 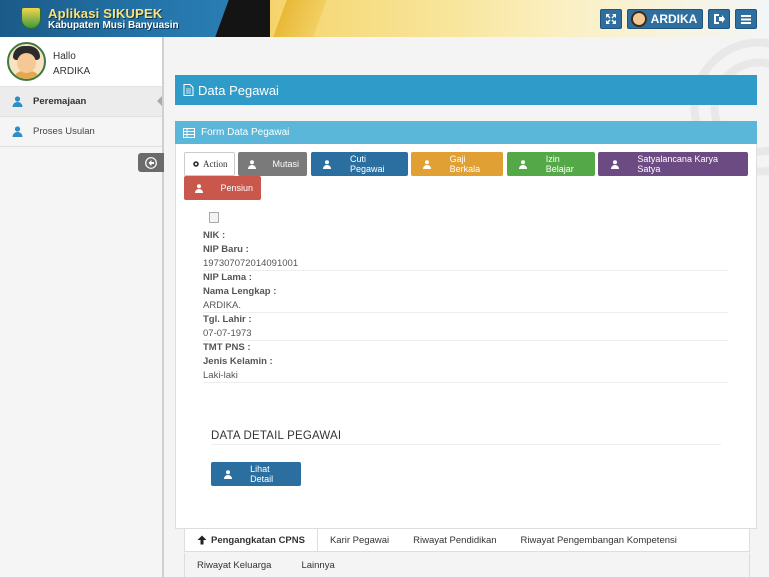 I want to click on file-icon, so click(x=188, y=90).